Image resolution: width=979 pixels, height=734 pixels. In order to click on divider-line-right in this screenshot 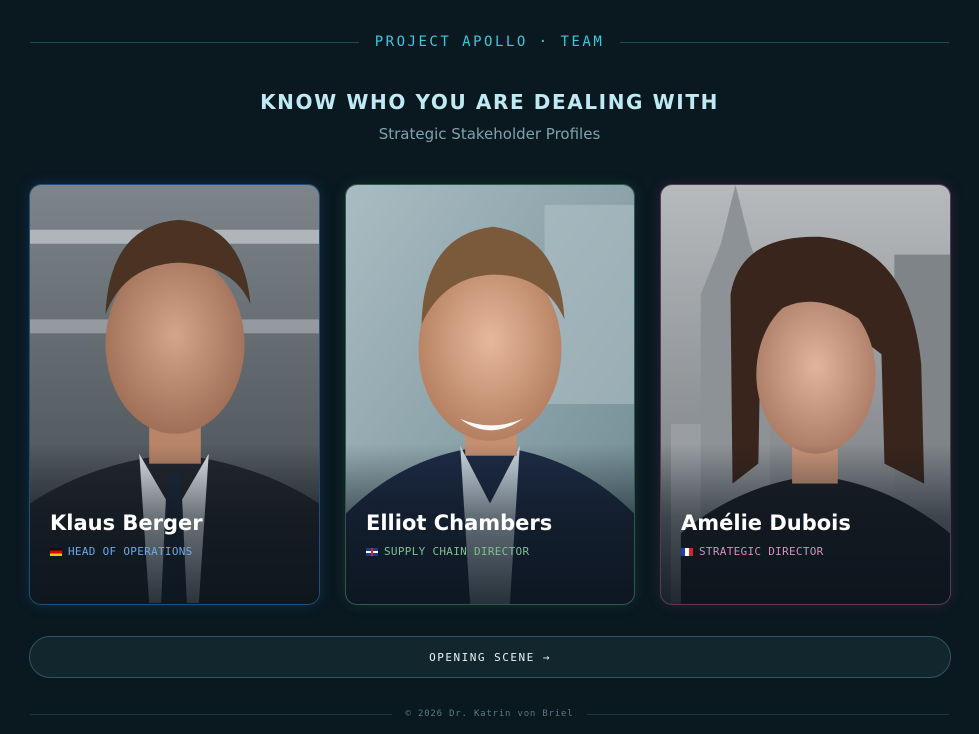, I will do `click(785, 42)`.